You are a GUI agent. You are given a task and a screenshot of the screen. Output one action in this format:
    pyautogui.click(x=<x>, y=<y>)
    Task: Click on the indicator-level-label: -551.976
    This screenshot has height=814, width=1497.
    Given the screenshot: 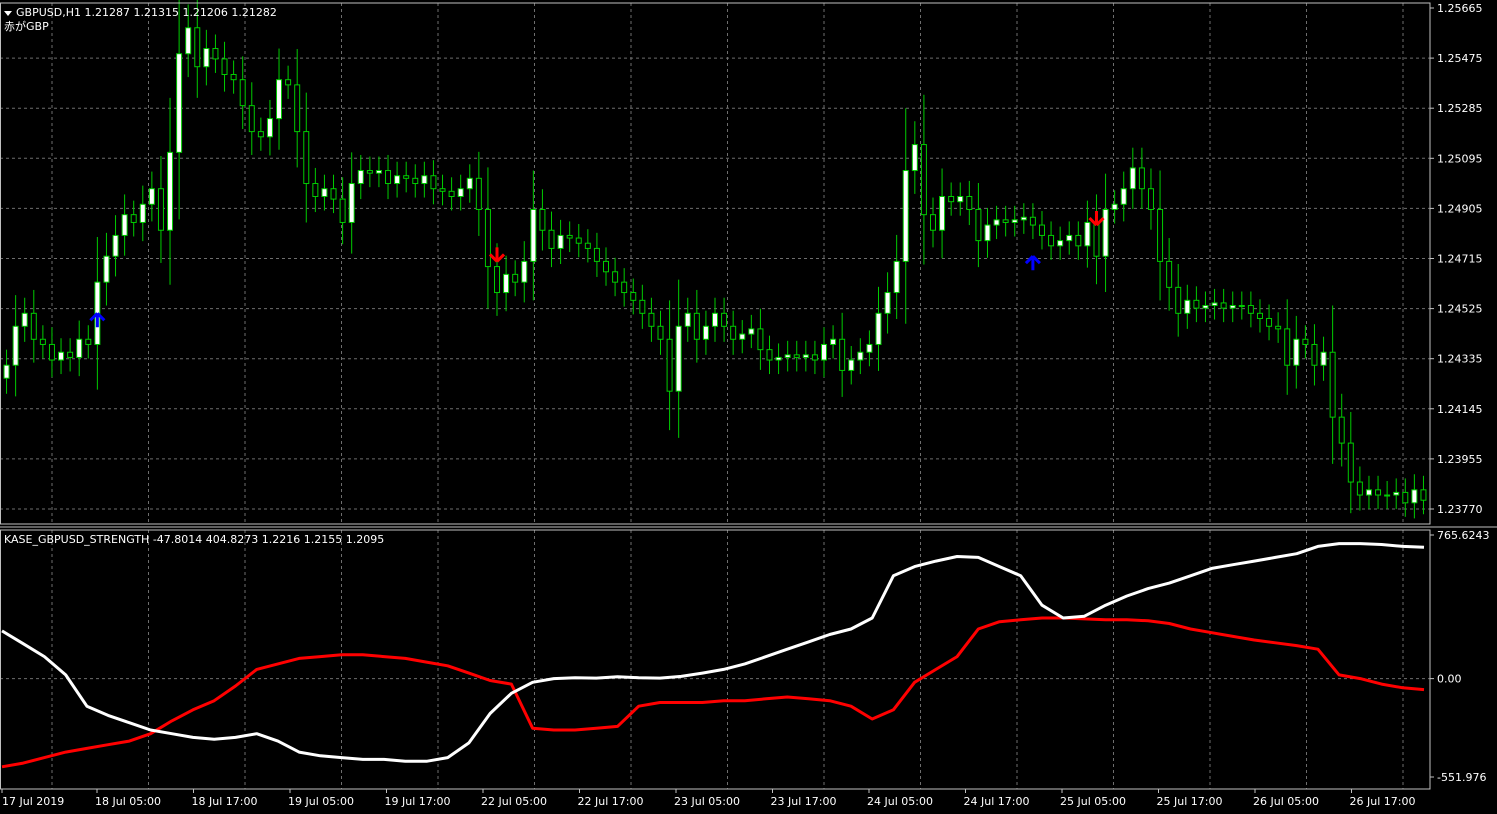 What is the action you would take?
    pyautogui.click(x=1461, y=777)
    